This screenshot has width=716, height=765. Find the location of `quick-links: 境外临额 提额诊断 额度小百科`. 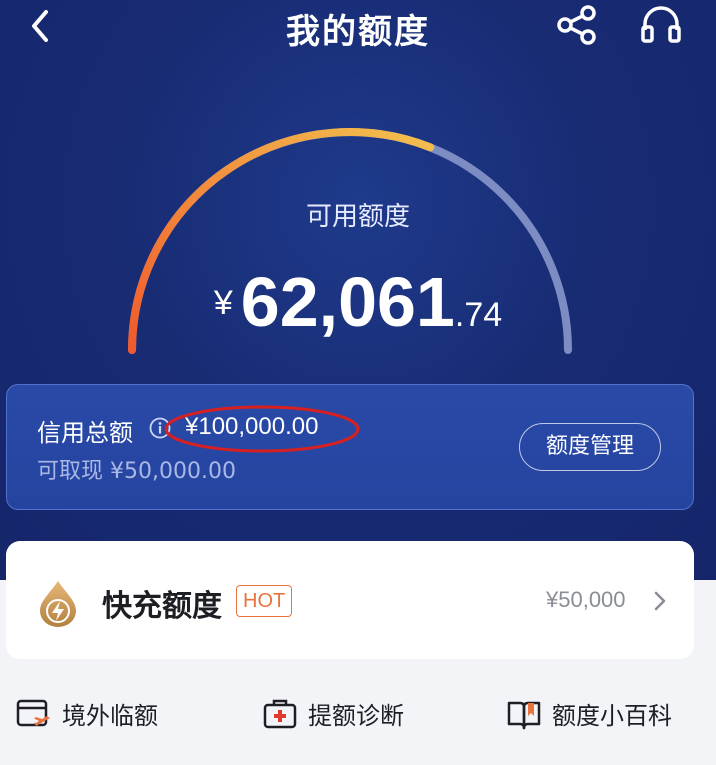

quick-links: 境外临额 提额诊断 额度小百科 is located at coordinates (358, 716).